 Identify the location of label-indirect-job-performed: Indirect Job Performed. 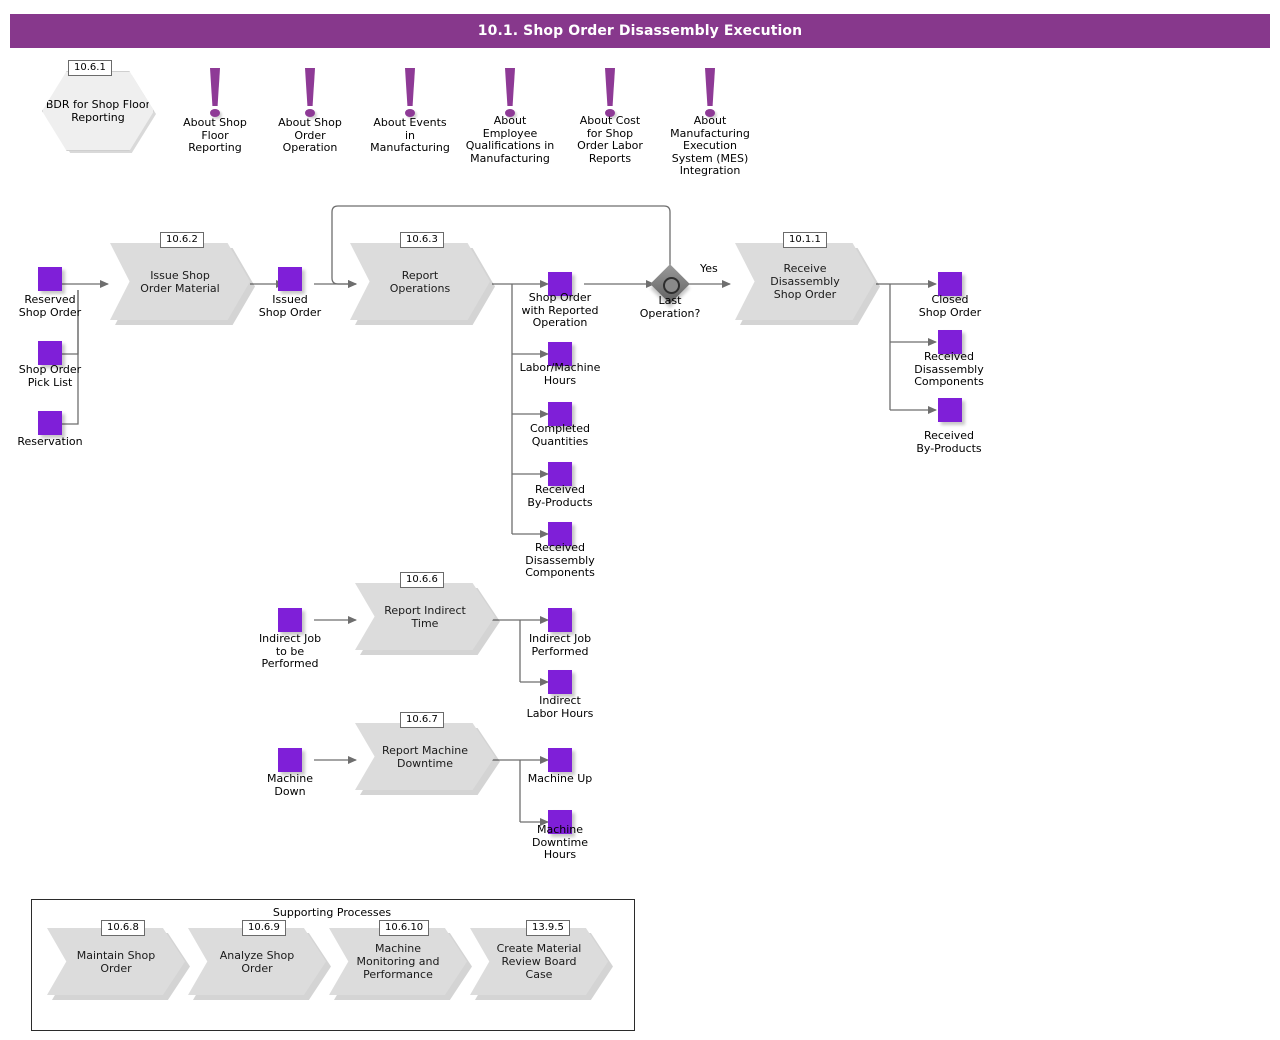
(560, 645).